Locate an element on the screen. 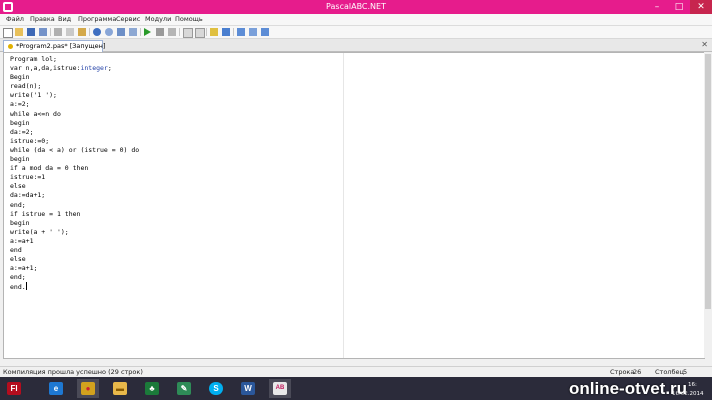 This screenshot has width=712, height=400. redo-icon is located at coordinates (109, 32).